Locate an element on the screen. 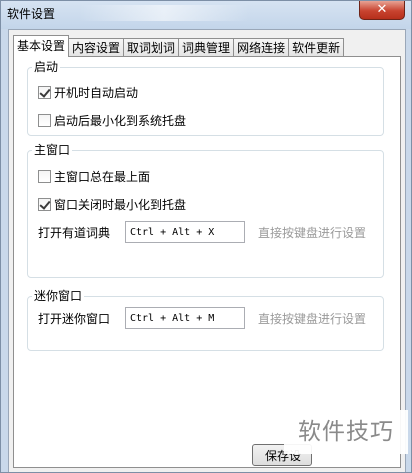 This screenshot has height=473, width=412. open-dict-hotkey-label: 打开有道词典 is located at coordinates (74, 233).